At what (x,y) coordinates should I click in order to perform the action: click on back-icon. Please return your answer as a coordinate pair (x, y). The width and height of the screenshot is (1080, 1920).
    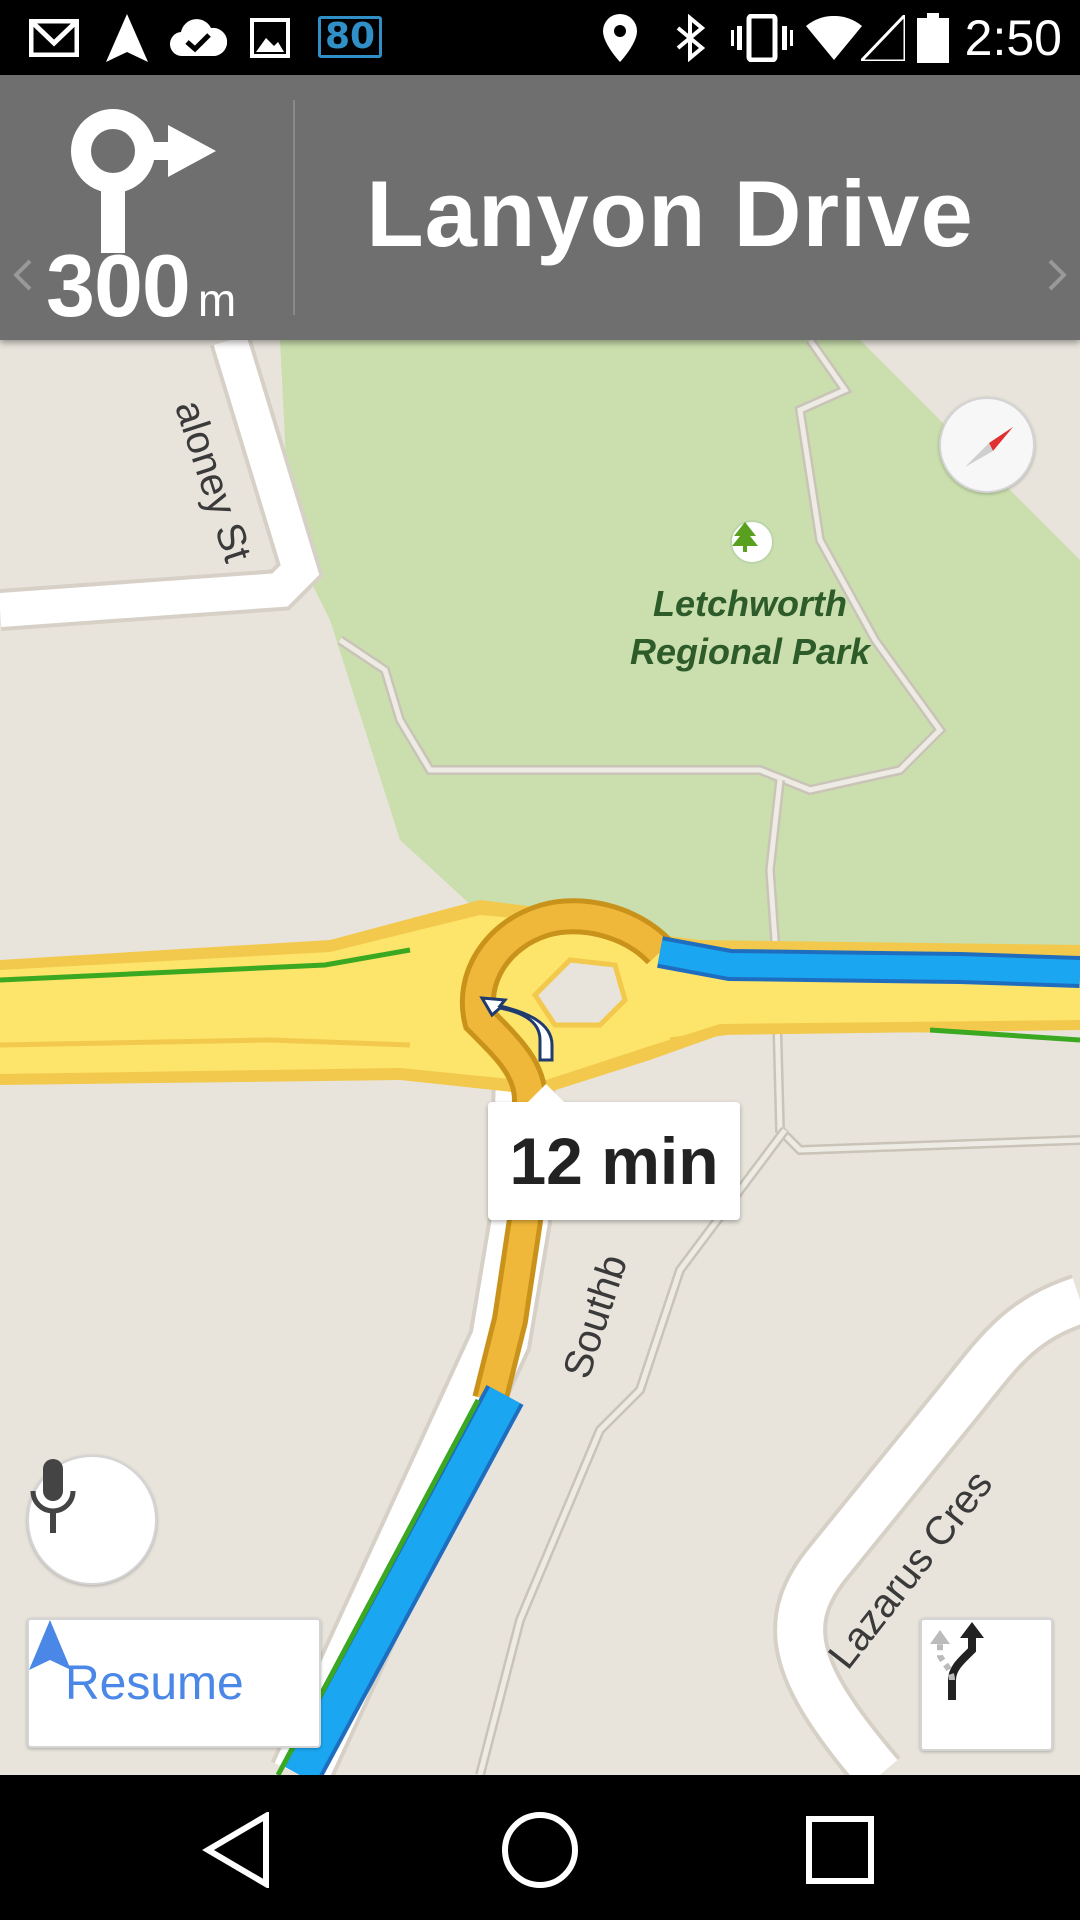
    Looking at the image, I should click on (235, 1850).